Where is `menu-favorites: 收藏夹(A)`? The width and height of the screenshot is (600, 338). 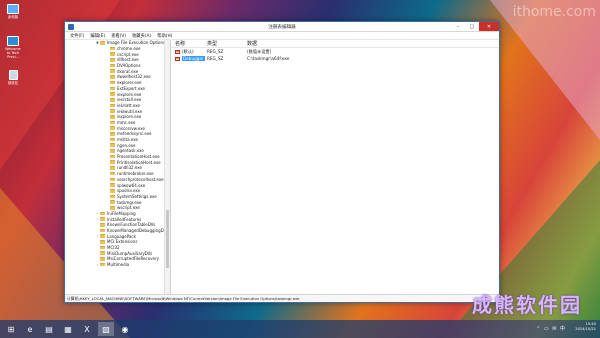 menu-favorites: 收藏夹(A) is located at coordinates (141, 36).